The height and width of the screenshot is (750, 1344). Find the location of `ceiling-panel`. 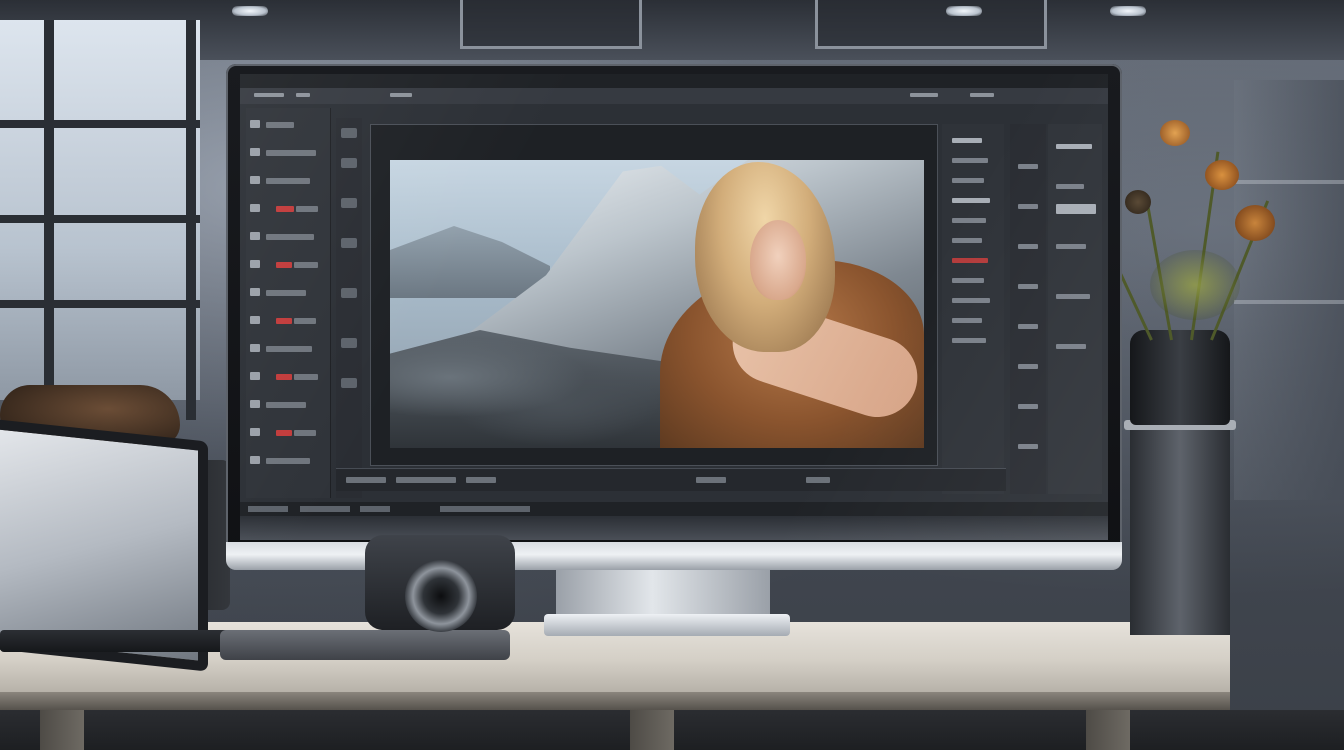

ceiling-panel is located at coordinates (551, 24).